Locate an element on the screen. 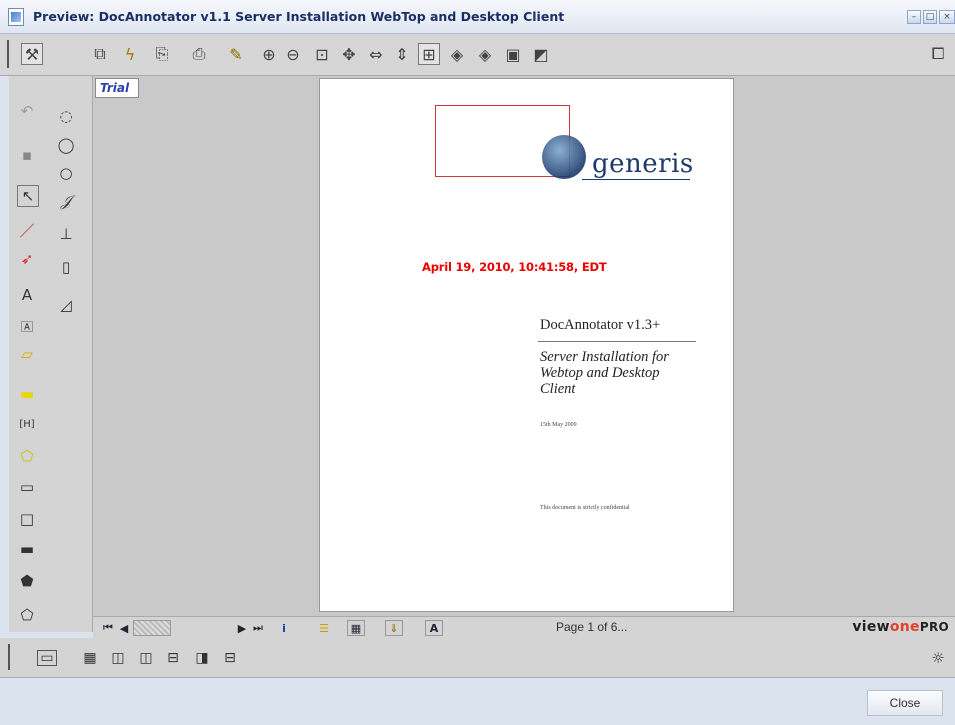  logo-underline is located at coordinates (636, 179).